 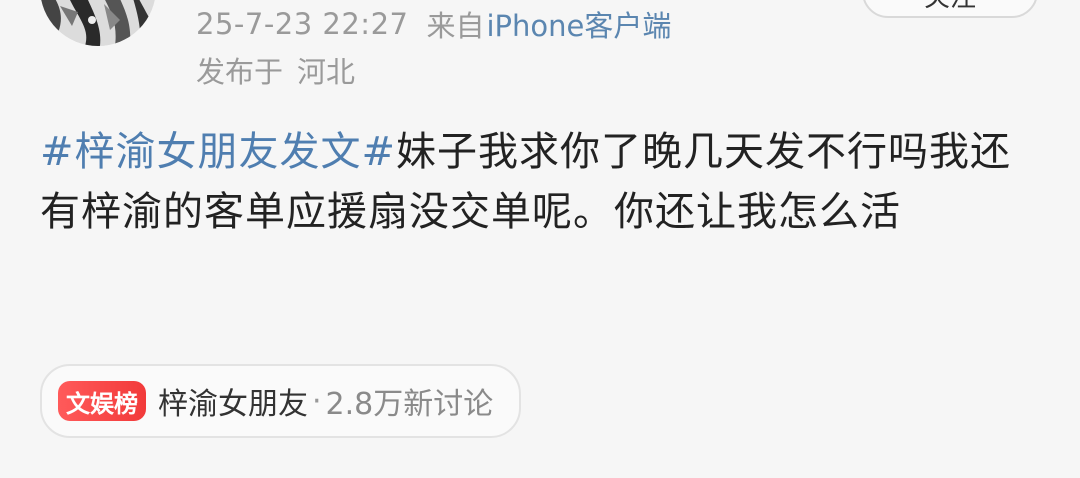 I want to click on follow-button: 关注, so click(x=950, y=9).